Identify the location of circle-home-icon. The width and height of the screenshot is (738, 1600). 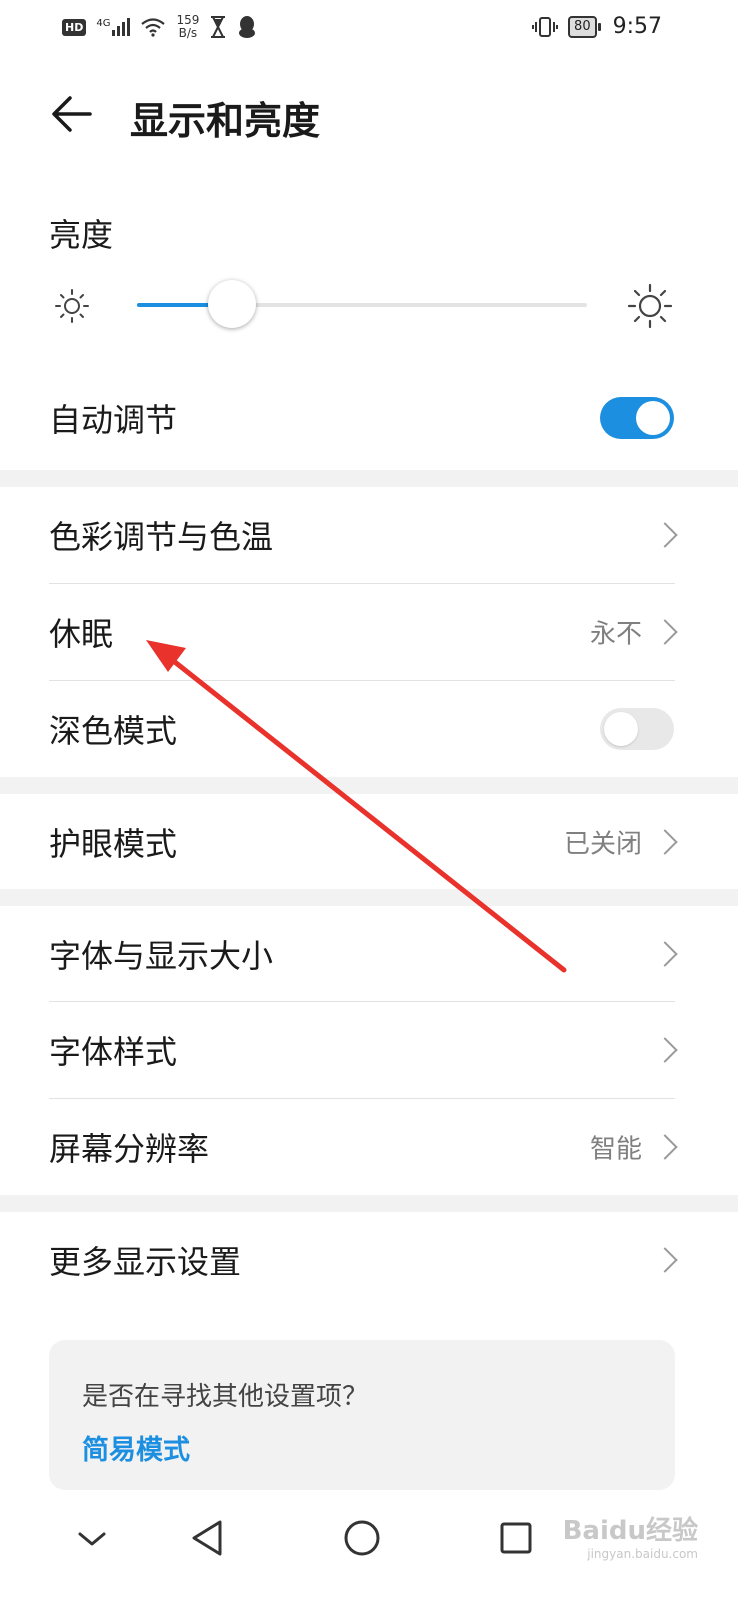
(362, 1538).